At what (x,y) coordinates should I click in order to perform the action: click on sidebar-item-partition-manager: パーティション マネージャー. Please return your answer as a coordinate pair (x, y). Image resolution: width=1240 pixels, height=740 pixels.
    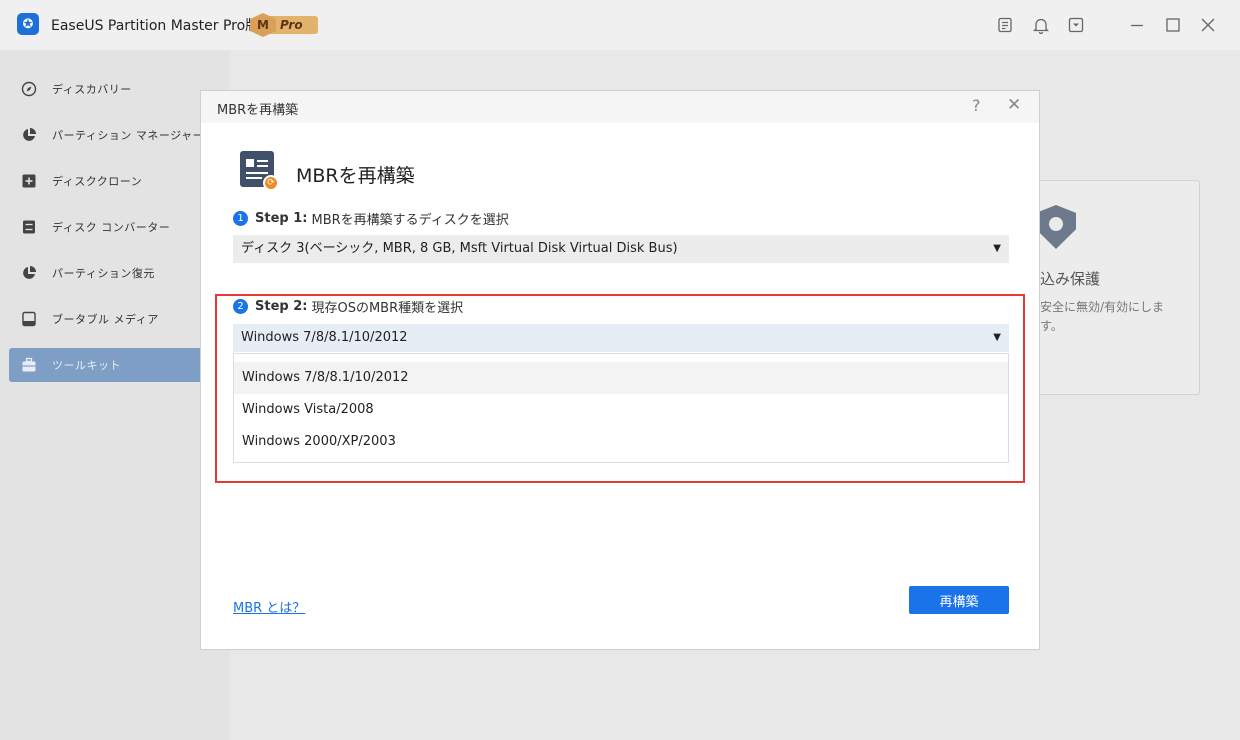
    Looking at the image, I should click on (115, 135).